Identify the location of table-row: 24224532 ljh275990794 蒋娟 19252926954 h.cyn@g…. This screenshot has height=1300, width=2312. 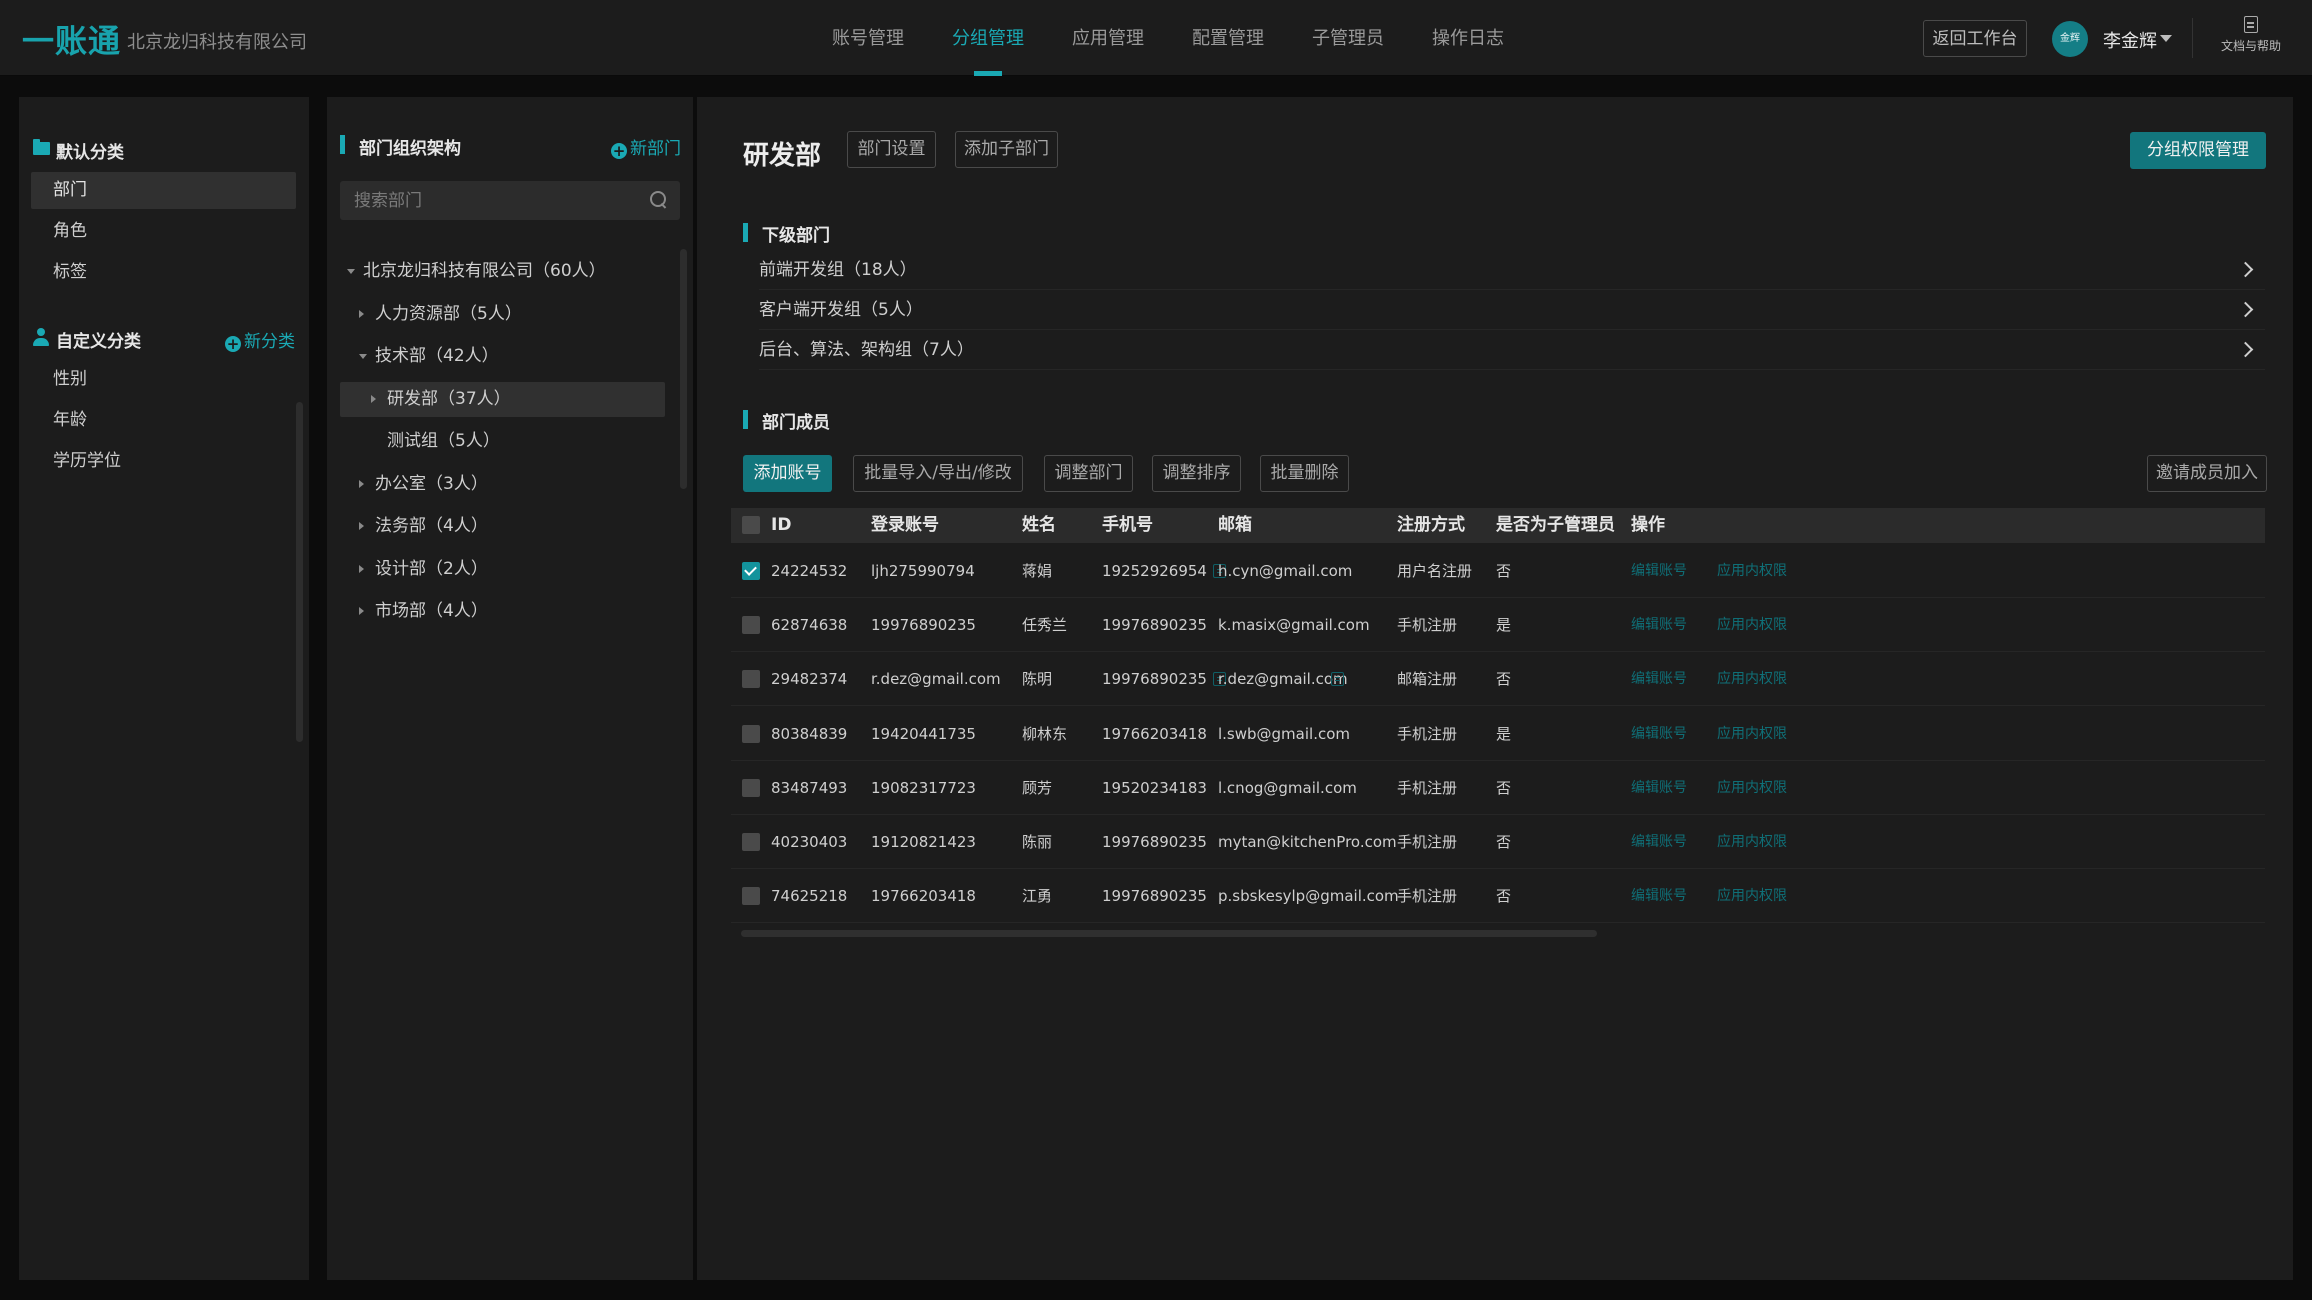
(1498, 571).